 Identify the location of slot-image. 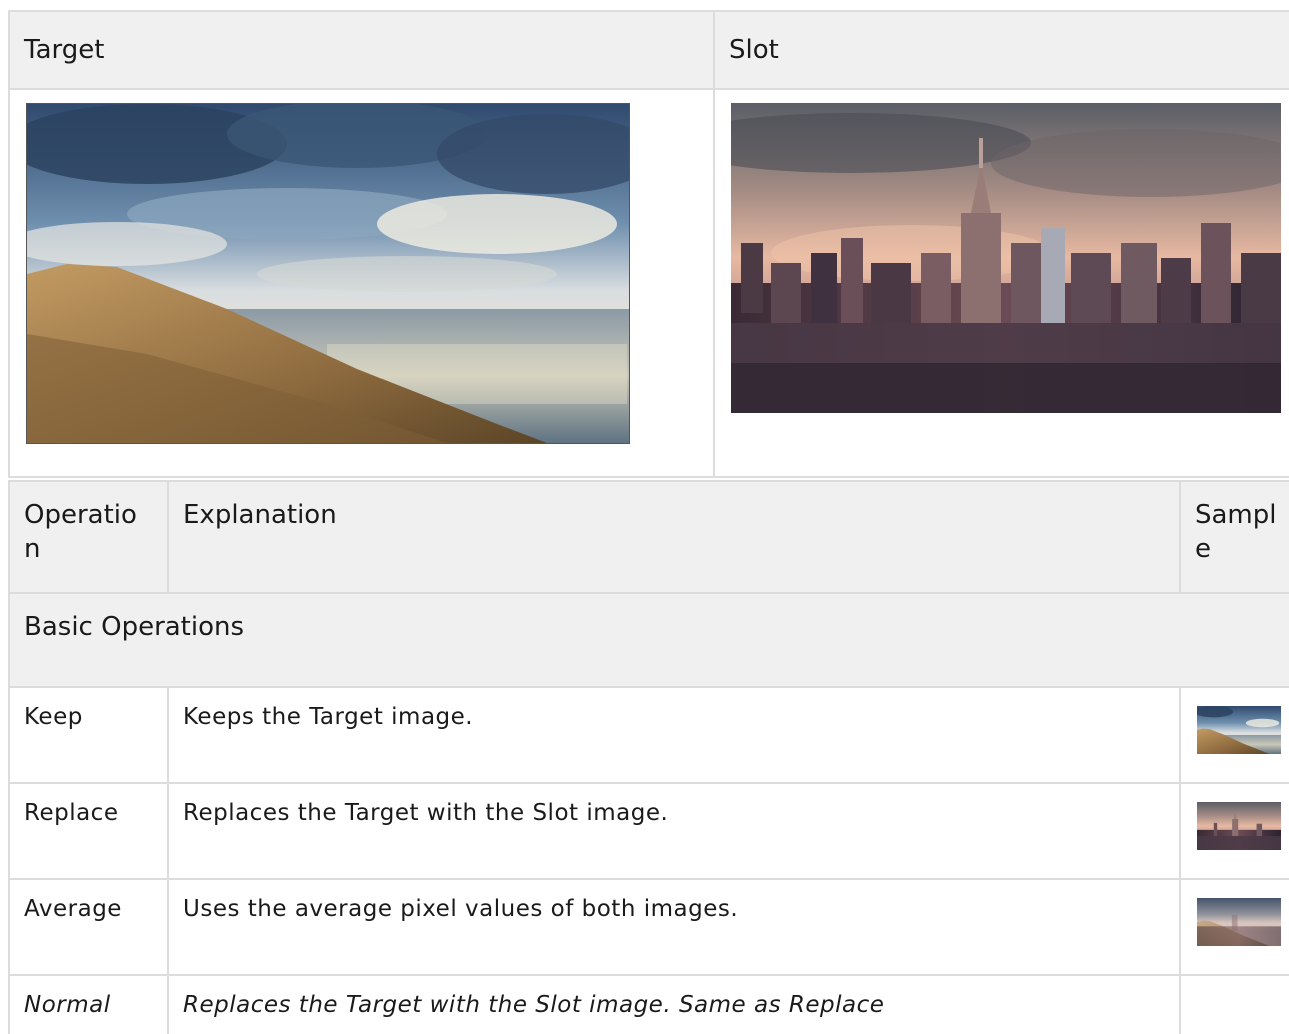
(1006, 258).